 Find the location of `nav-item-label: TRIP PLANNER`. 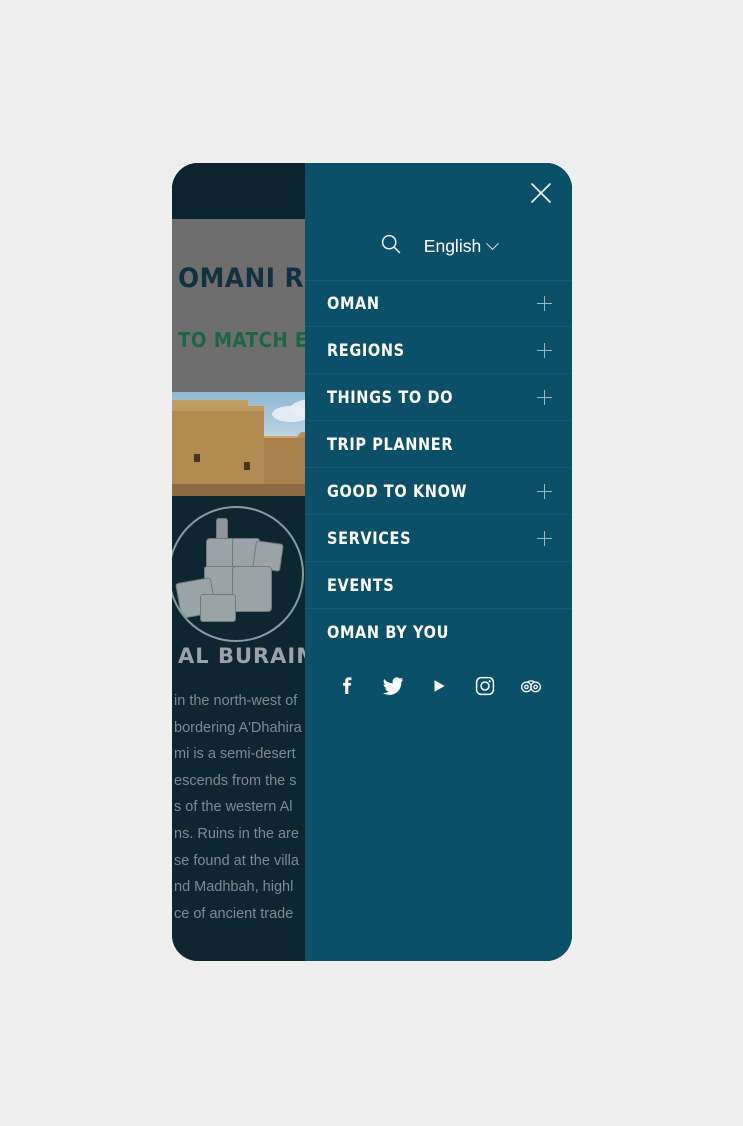

nav-item-label: TRIP PLANNER is located at coordinates (390, 444).